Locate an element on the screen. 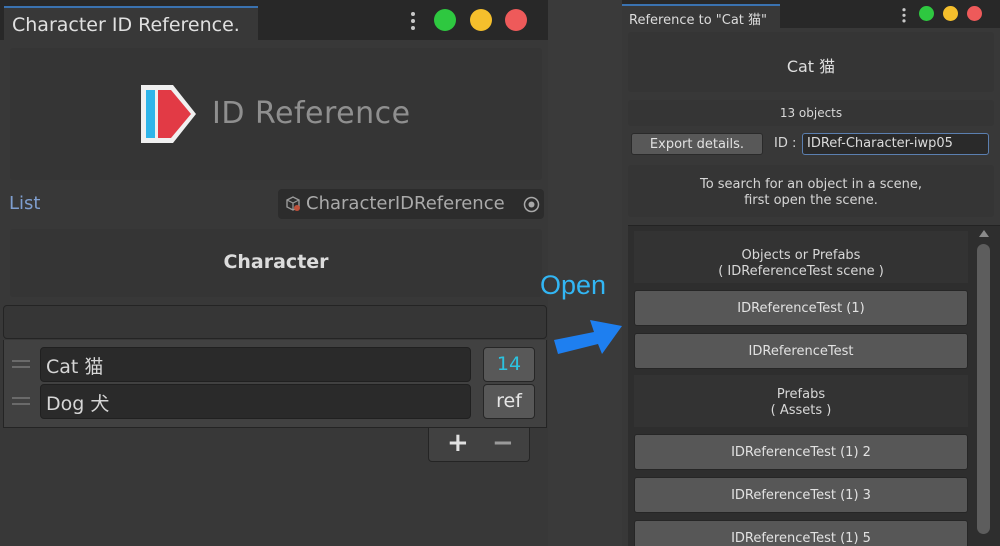  id-value: IDRef-Character-iwp05 is located at coordinates (880, 143).